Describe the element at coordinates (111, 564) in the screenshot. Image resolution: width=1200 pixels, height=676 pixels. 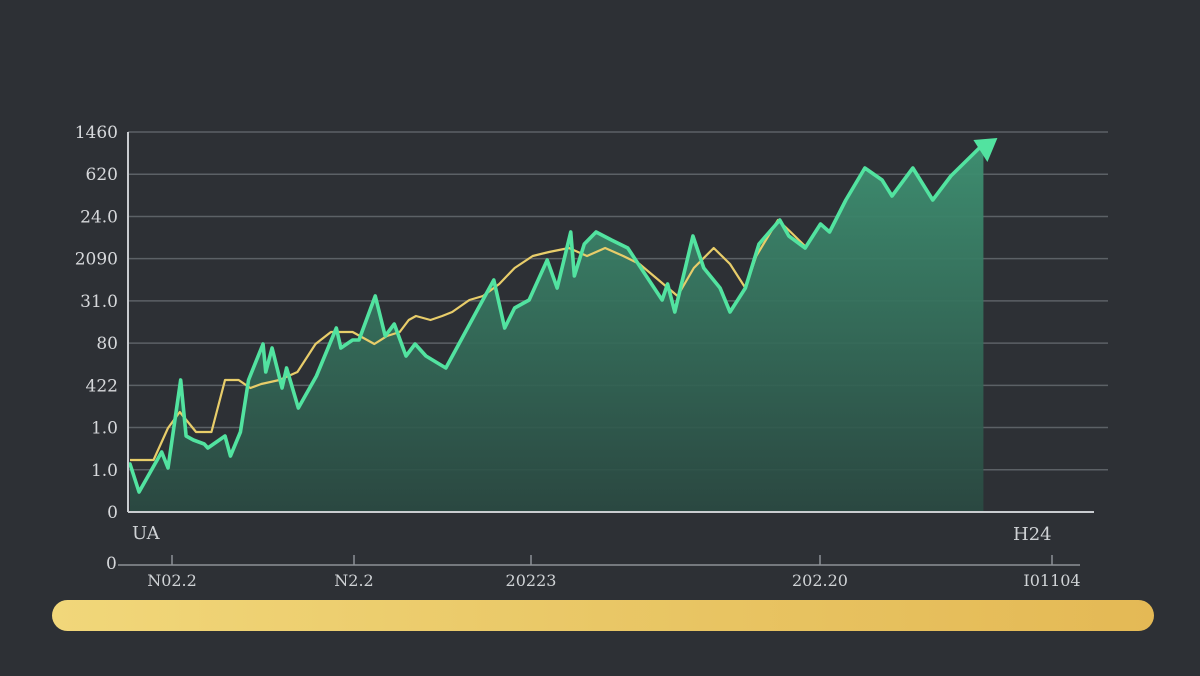
I see `timeline-origin-label: 0` at that location.